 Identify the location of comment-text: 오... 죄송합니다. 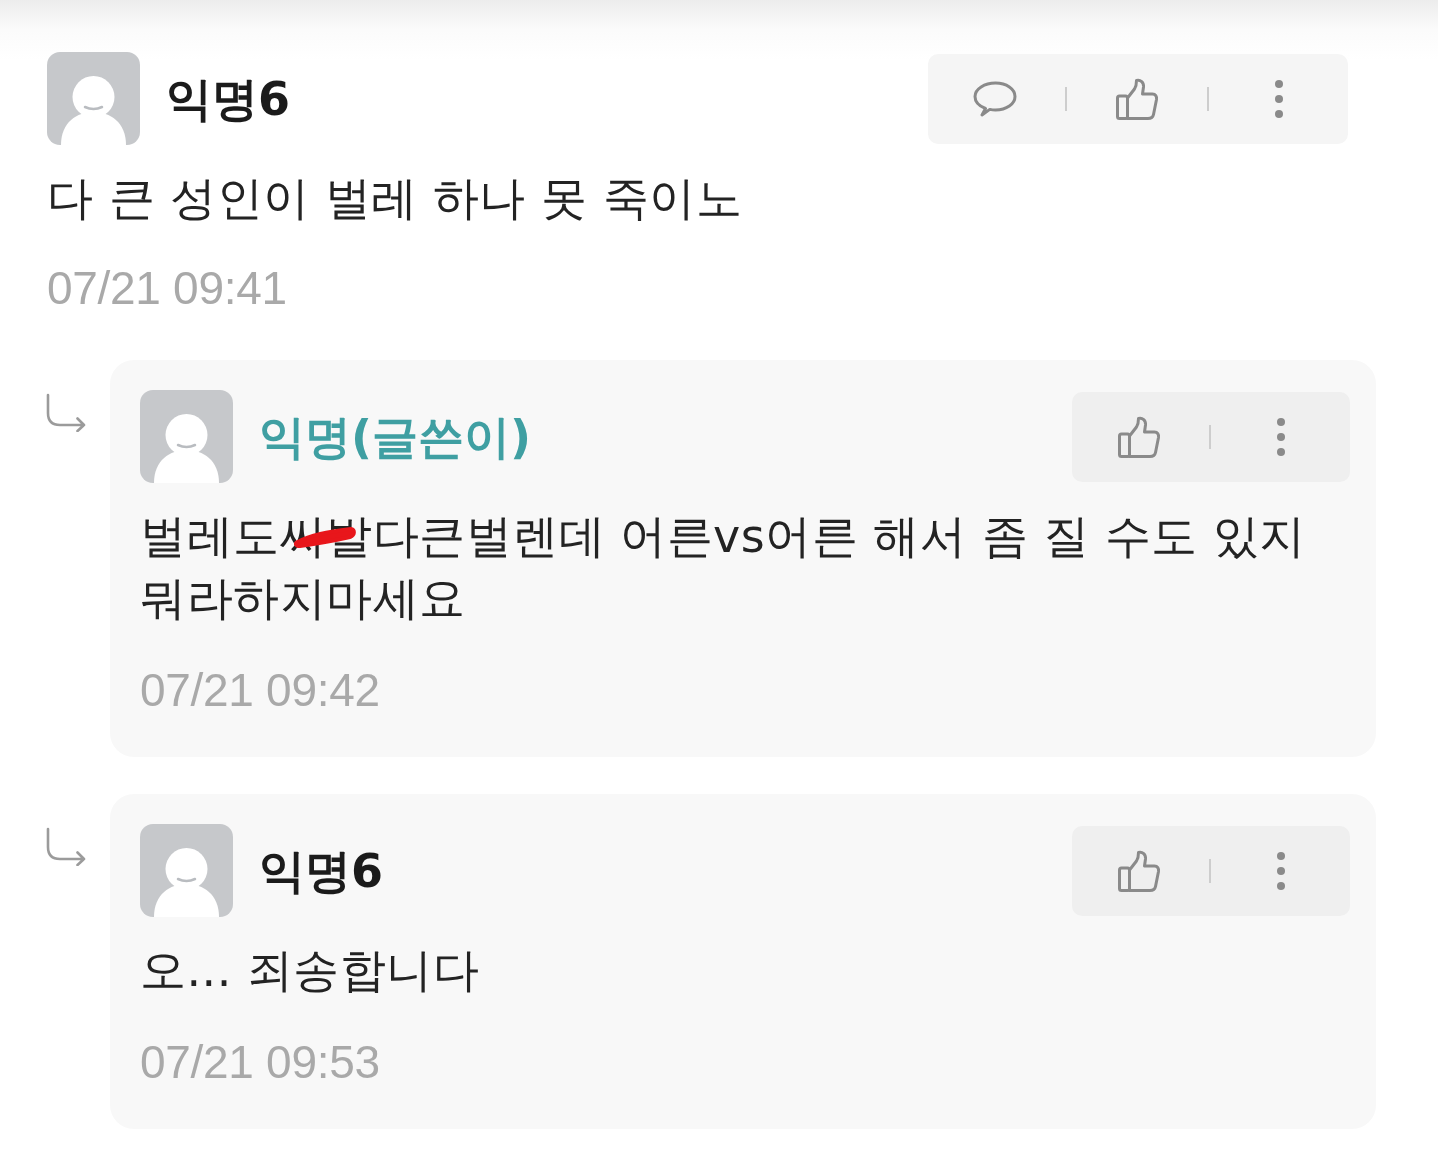
(310, 970).